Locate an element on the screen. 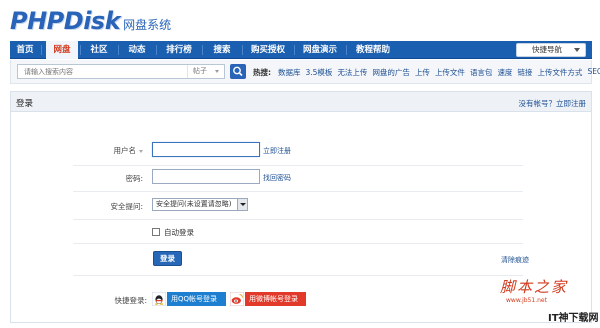  logo: PHPDisk 网盘系统 is located at coordinates (90, 20).